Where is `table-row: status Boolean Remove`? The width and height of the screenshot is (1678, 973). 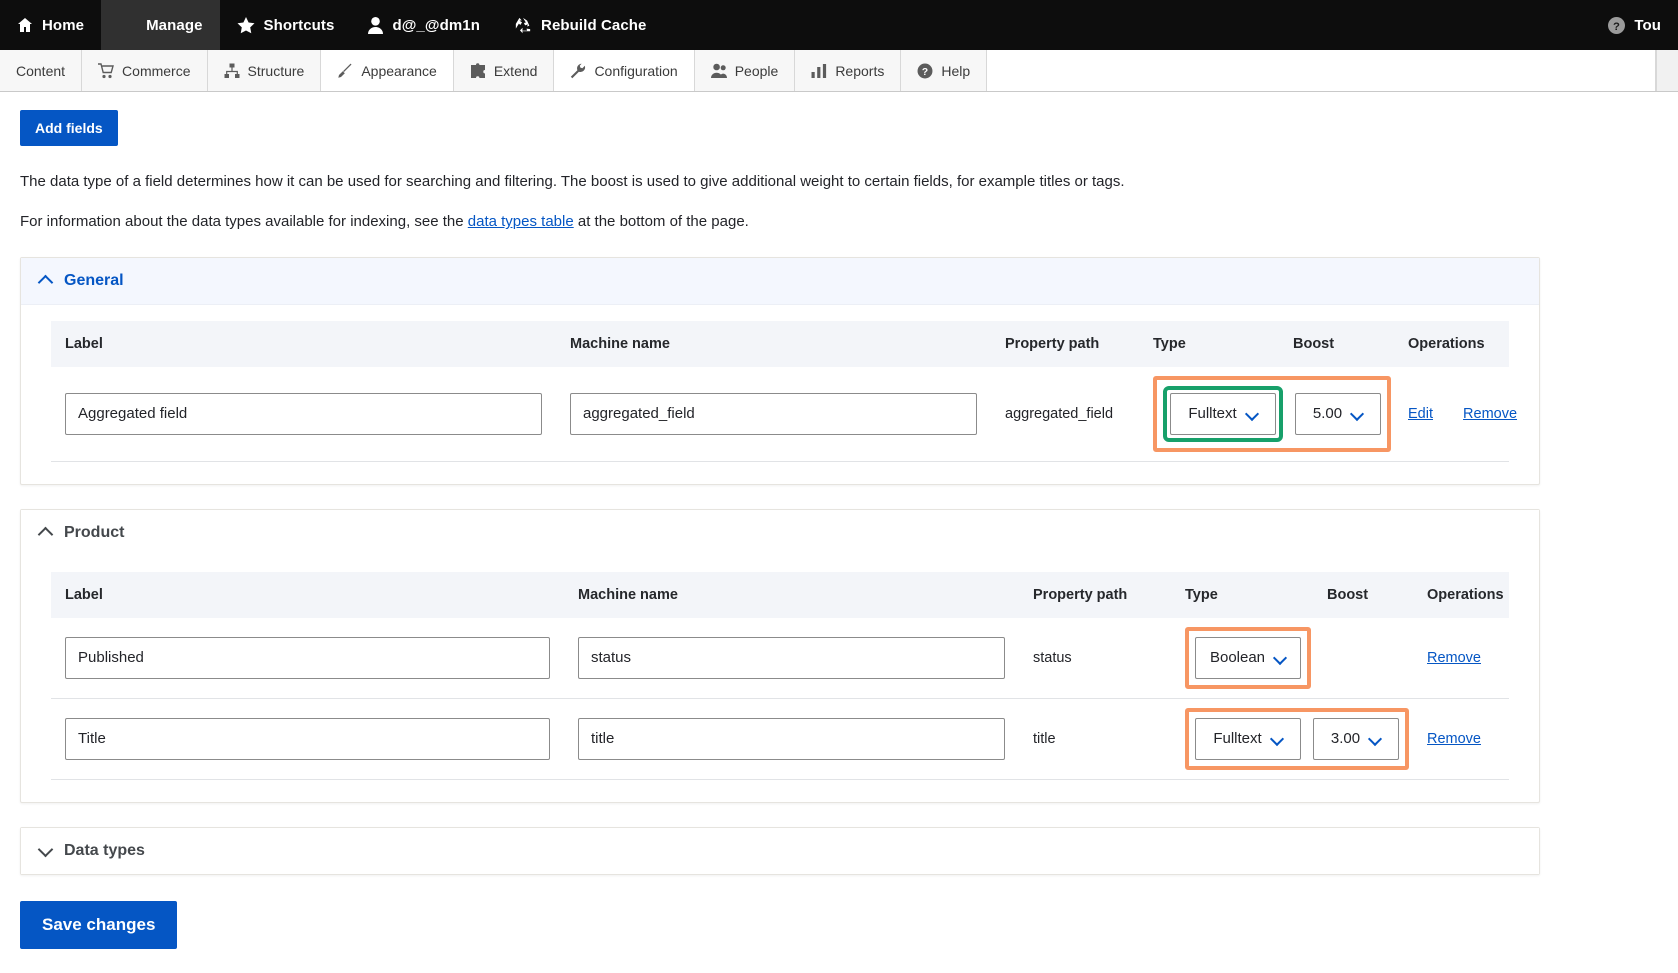 table-row: status Boolean Remove is located at coordinates (780, 658).